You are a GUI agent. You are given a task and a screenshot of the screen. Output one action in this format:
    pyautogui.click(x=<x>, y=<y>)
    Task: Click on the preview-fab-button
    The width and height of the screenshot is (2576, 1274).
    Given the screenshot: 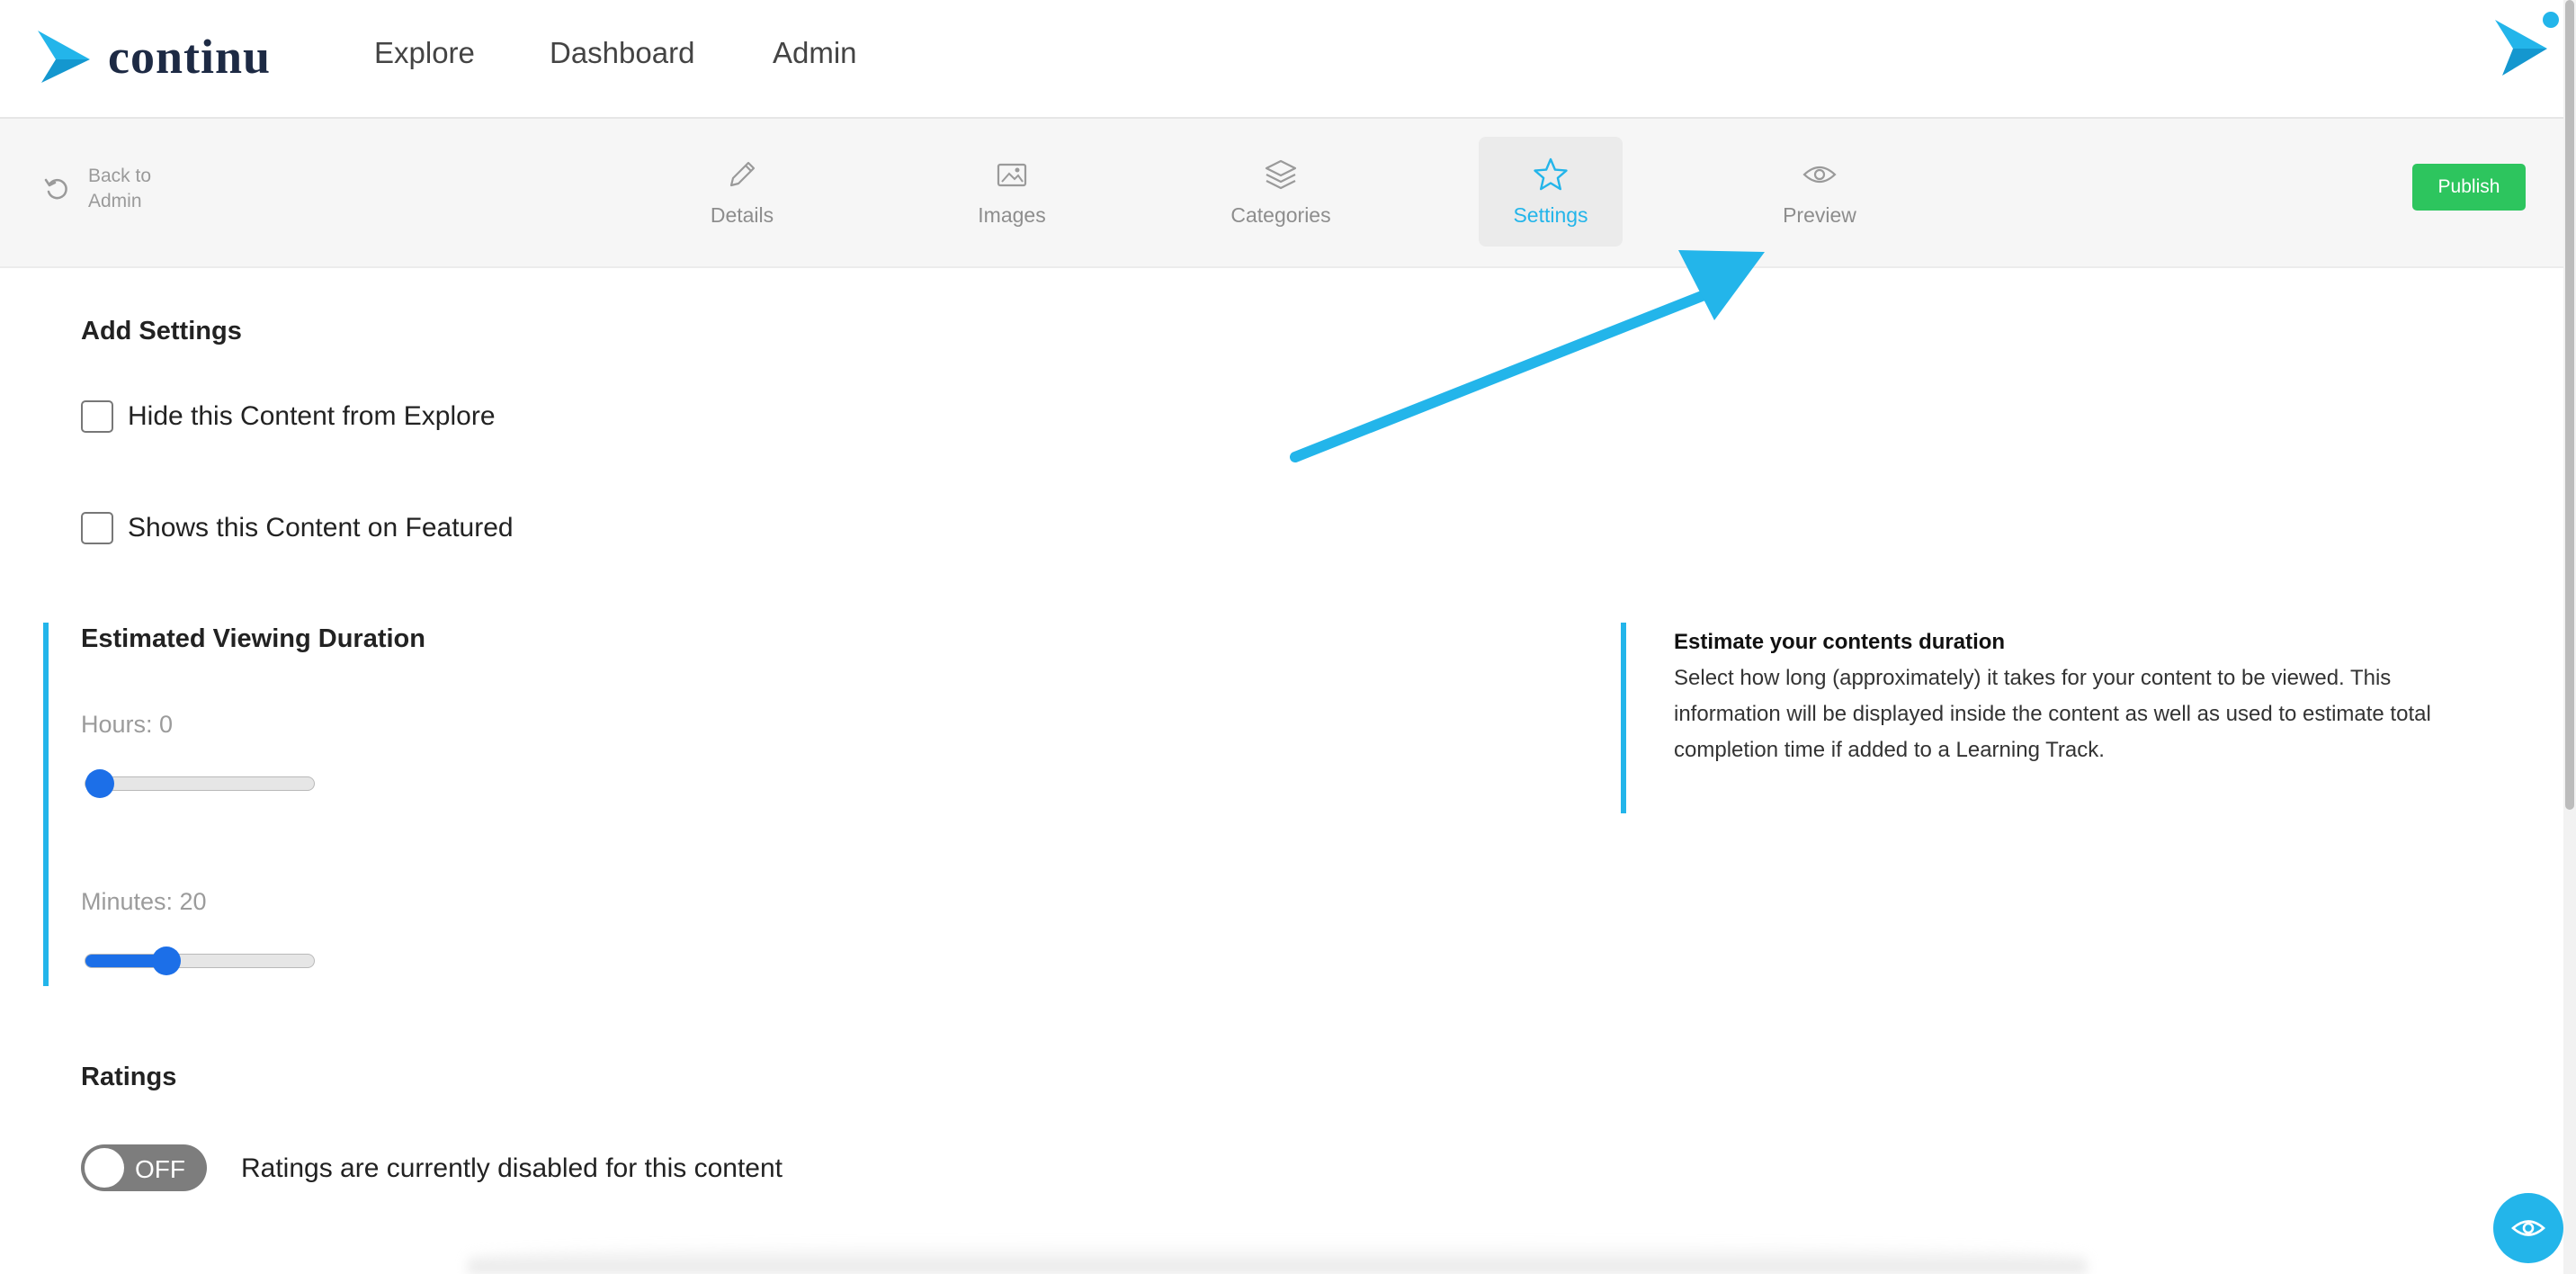 What is the action you would take?
    pyautogui.click(x=2528, y=1228)
    